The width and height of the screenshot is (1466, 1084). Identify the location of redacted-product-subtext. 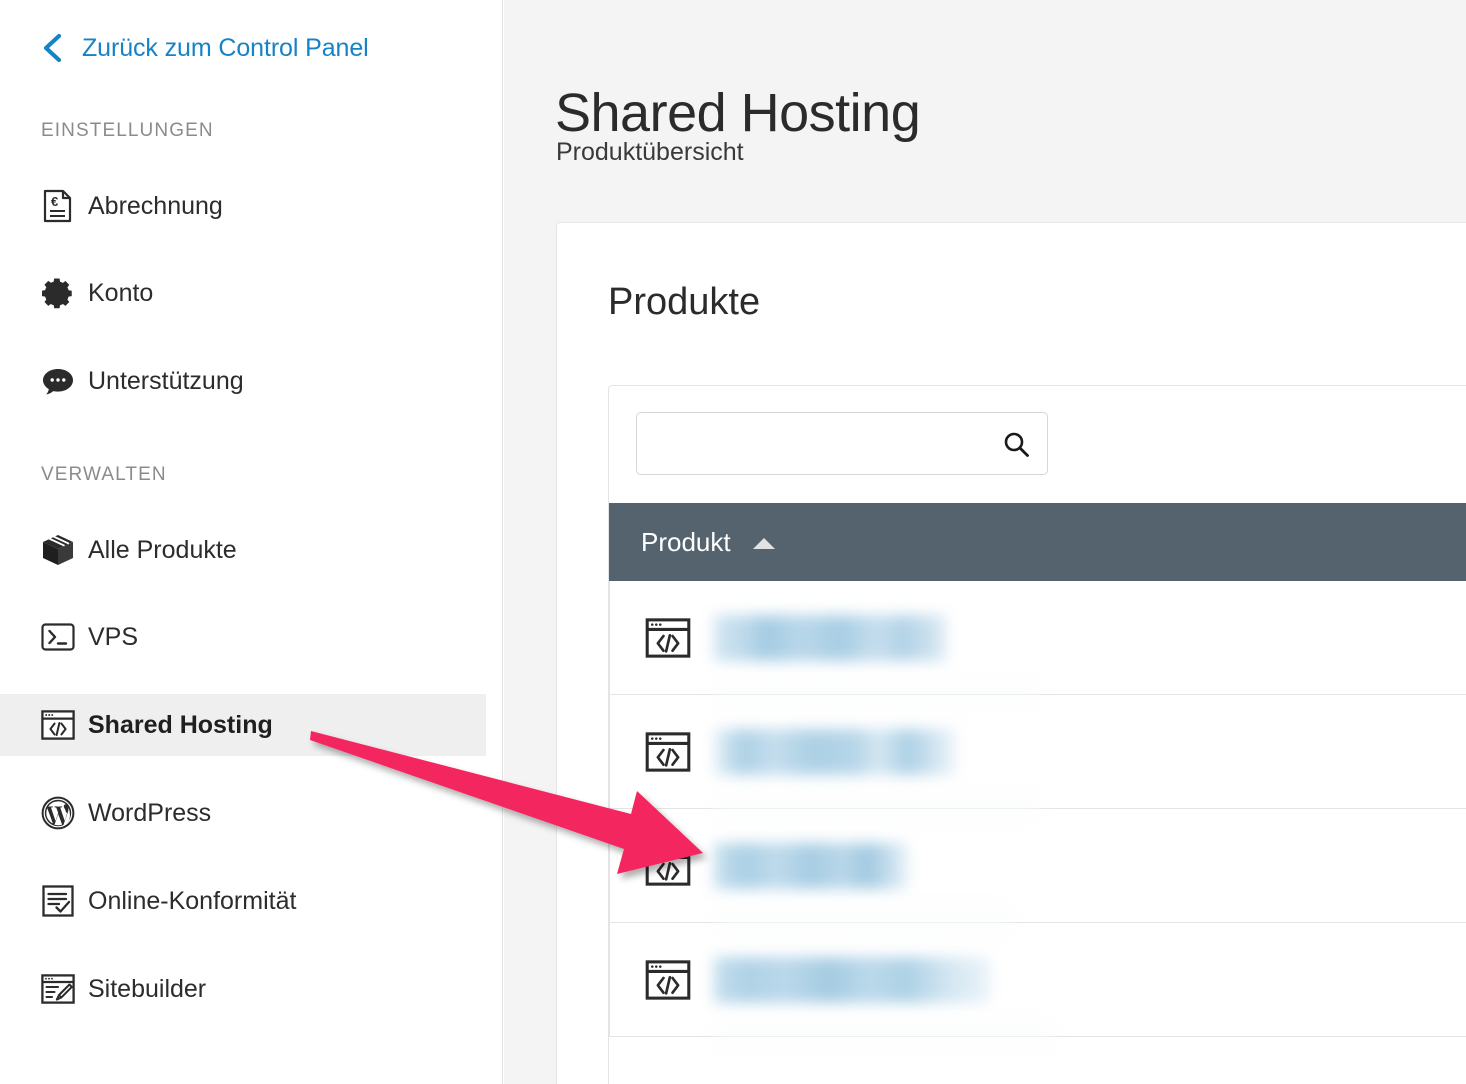
(884, 1034).